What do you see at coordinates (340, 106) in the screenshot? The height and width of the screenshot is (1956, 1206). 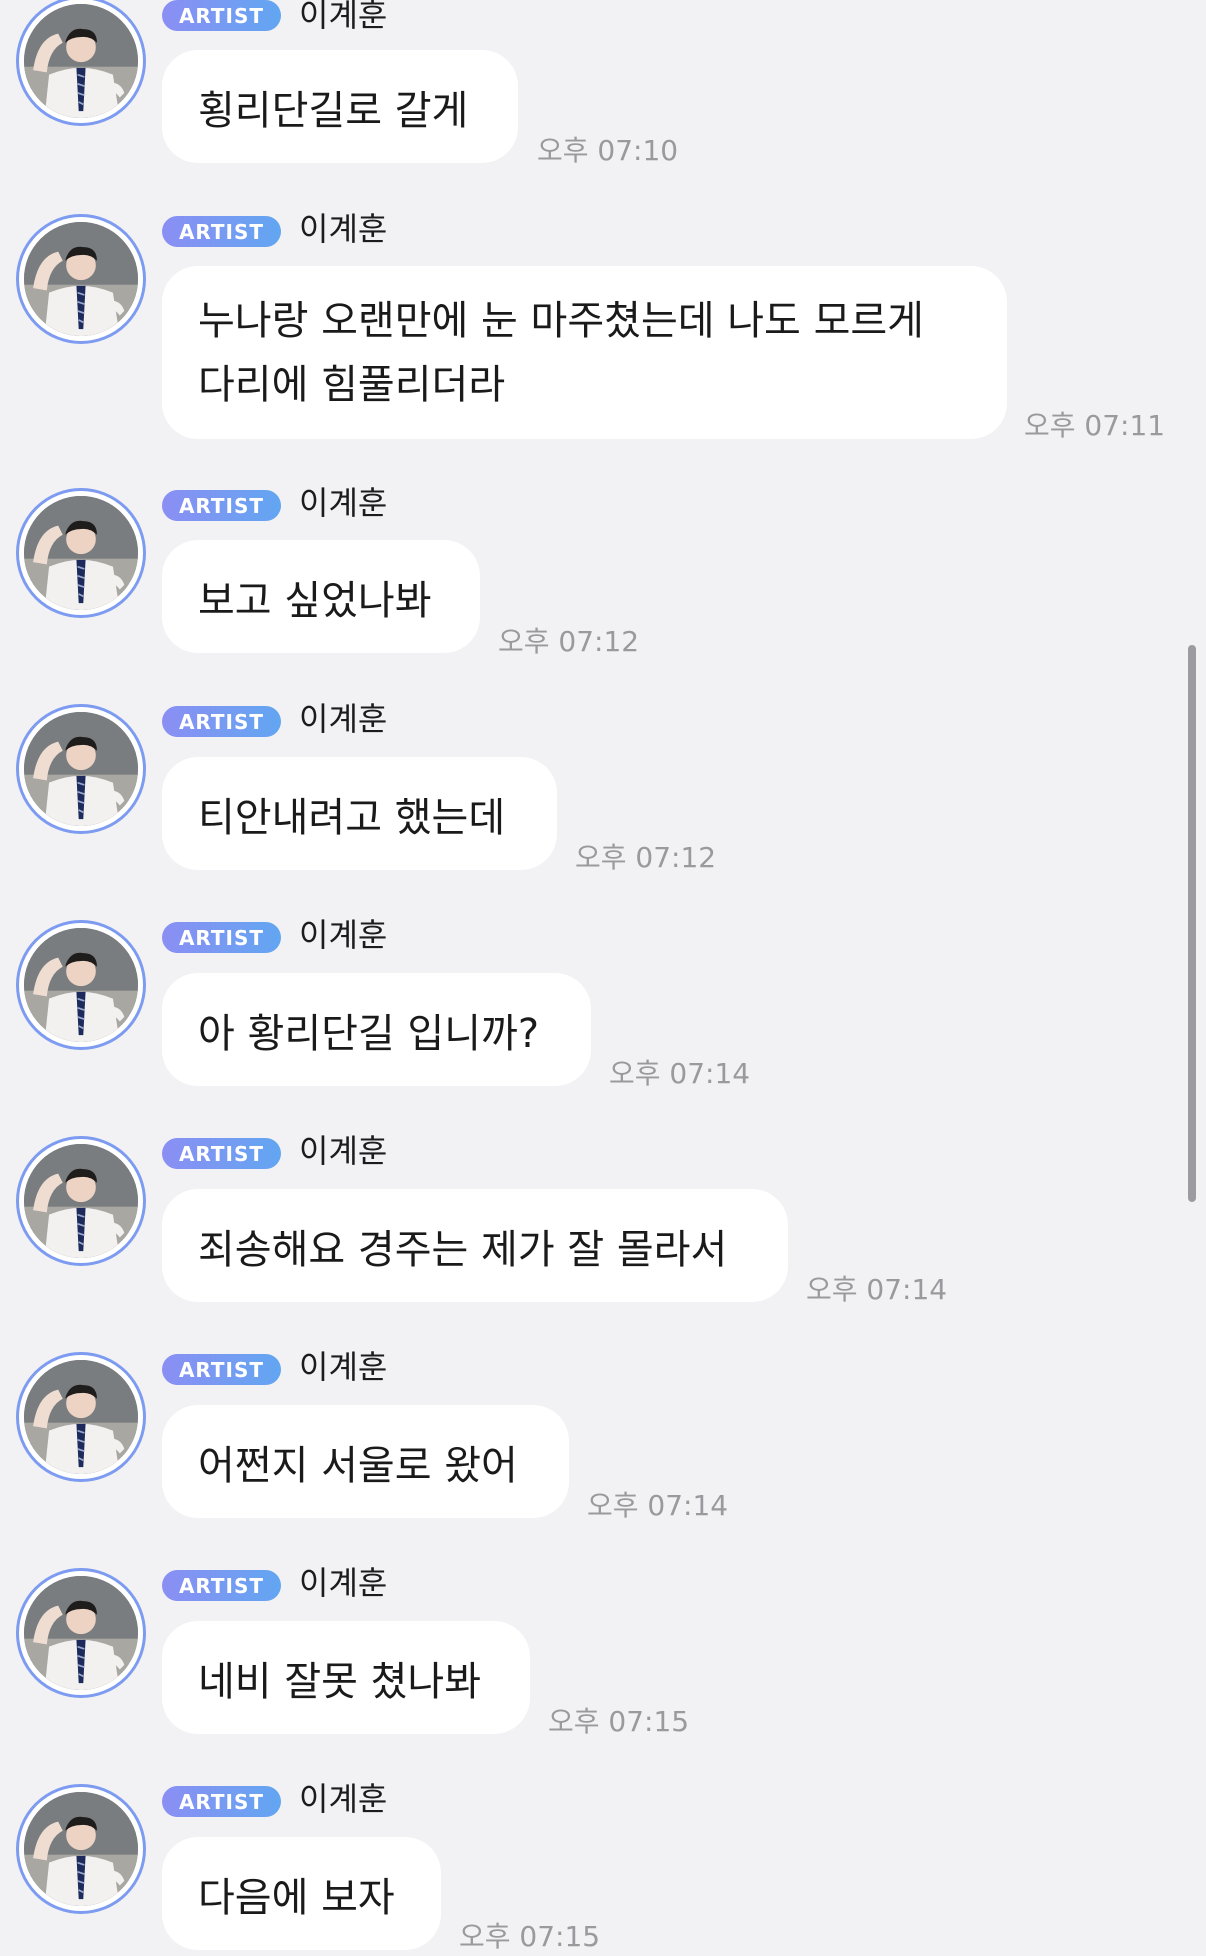 I see `message-bubble: 횡리단길로 갈게` at bounding box center [340, 106].